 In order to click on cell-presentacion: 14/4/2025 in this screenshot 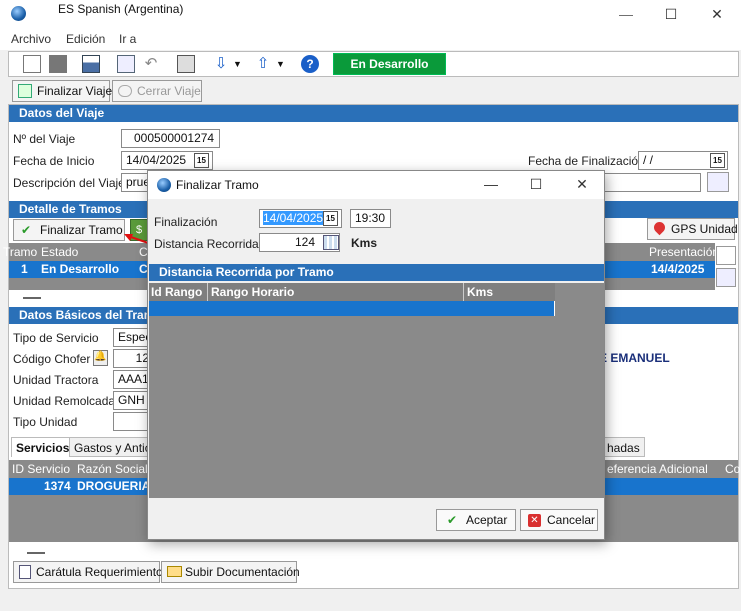, I will do `click(678, 269)`.